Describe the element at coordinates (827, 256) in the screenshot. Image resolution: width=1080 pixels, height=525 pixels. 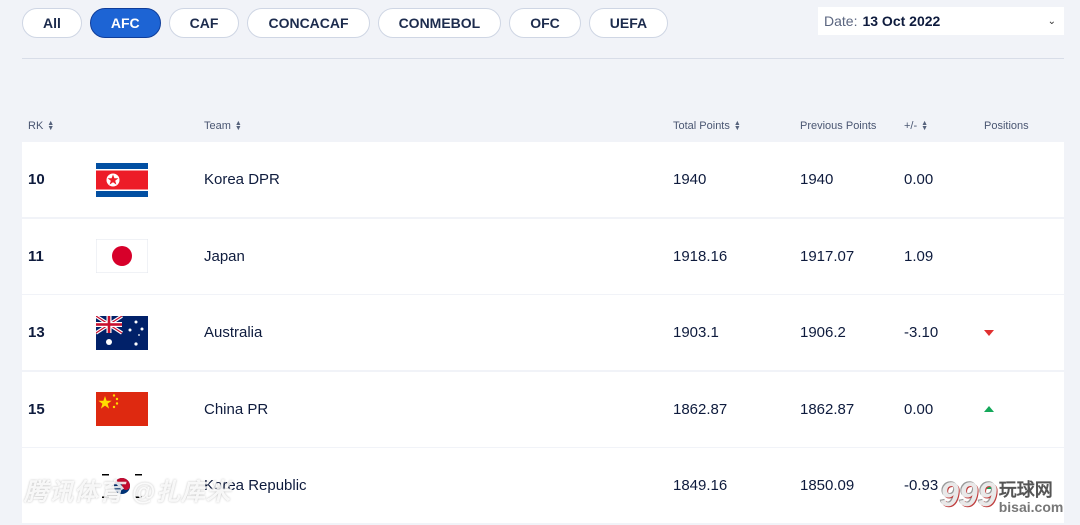
I see `previous-points: 1917.07` at that location.